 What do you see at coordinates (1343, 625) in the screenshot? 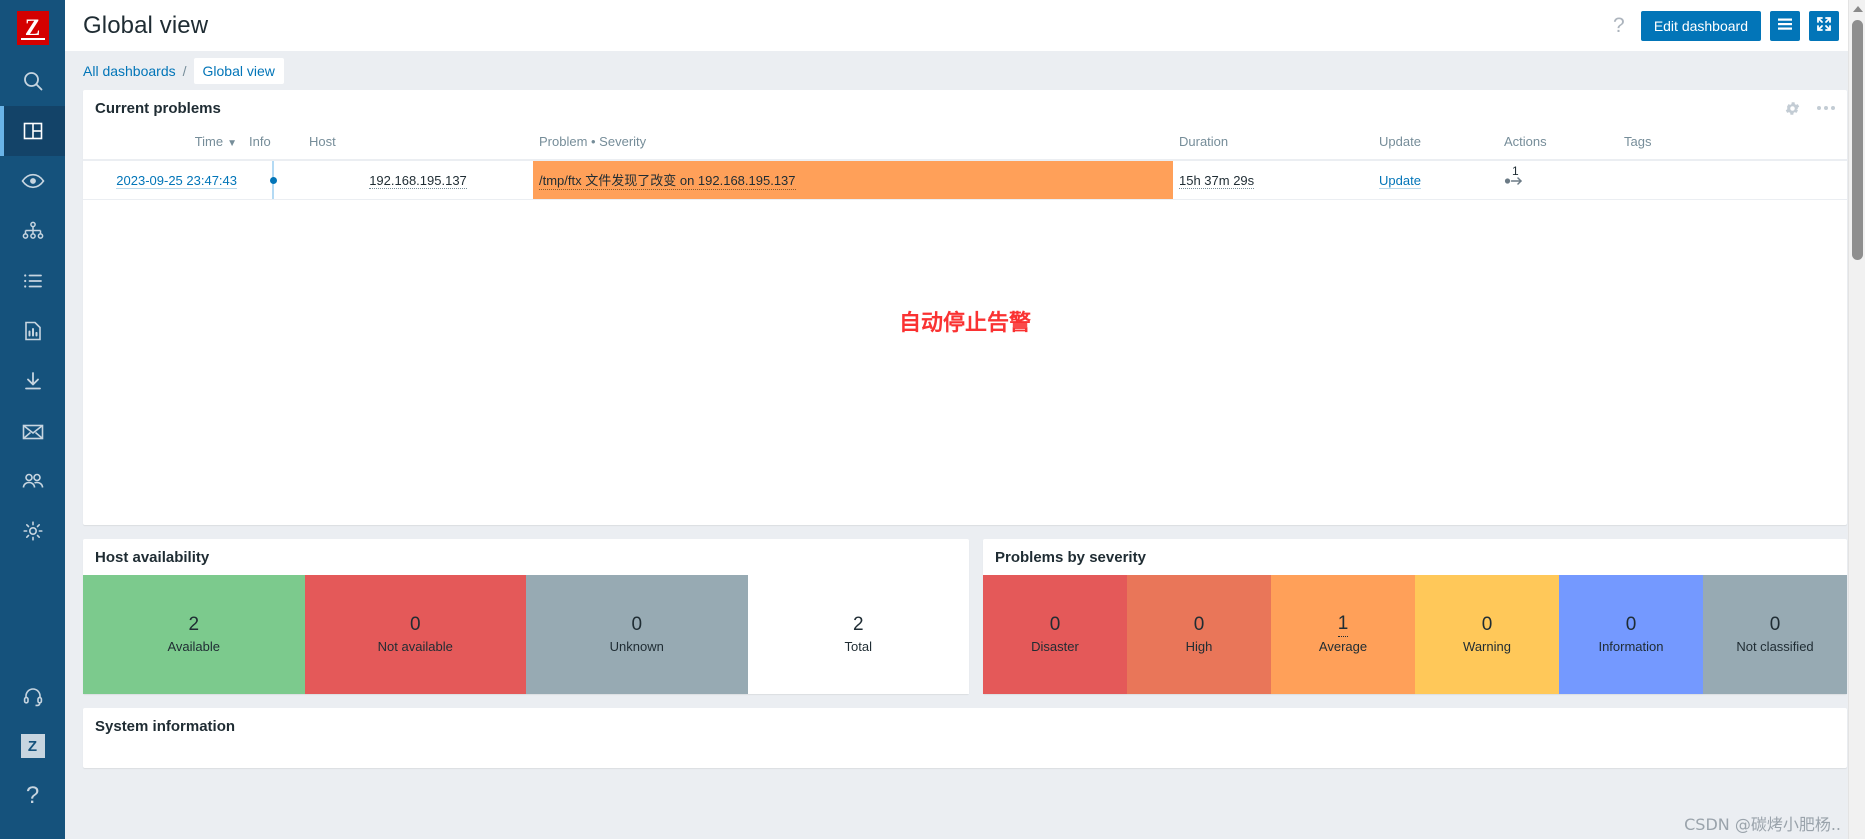
I see `severity-average-count: 1` at bounding box center [1343, 625].